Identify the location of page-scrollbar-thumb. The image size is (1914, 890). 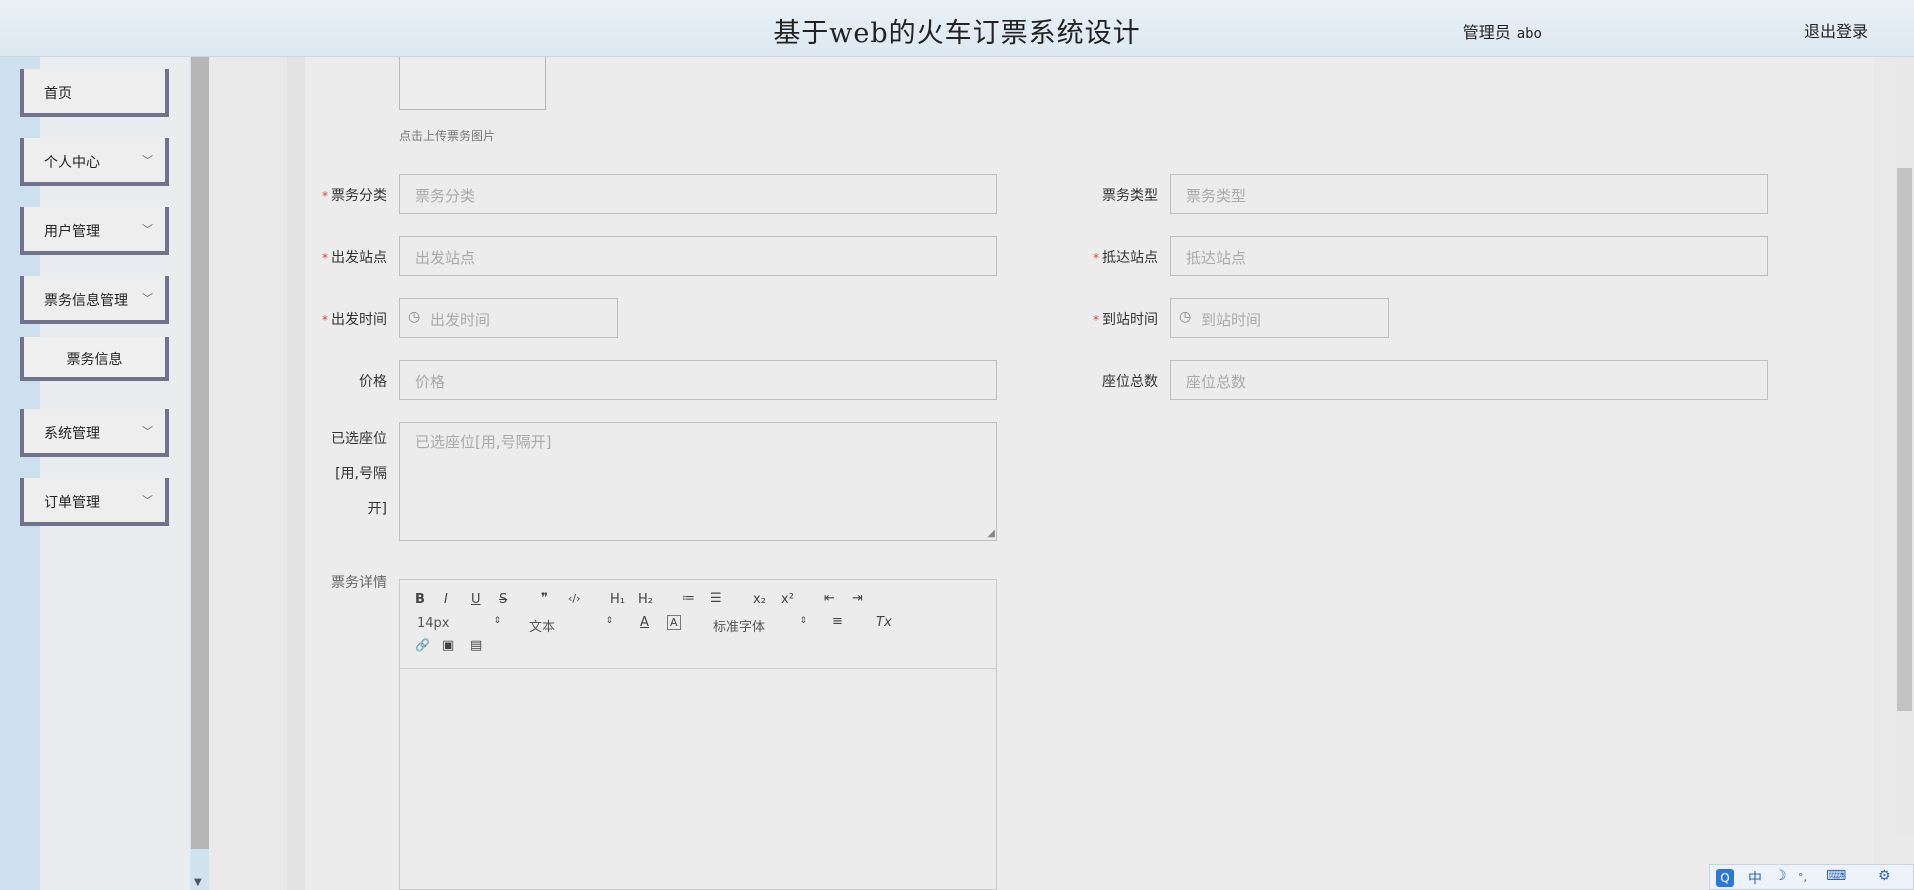
(1904, 439).